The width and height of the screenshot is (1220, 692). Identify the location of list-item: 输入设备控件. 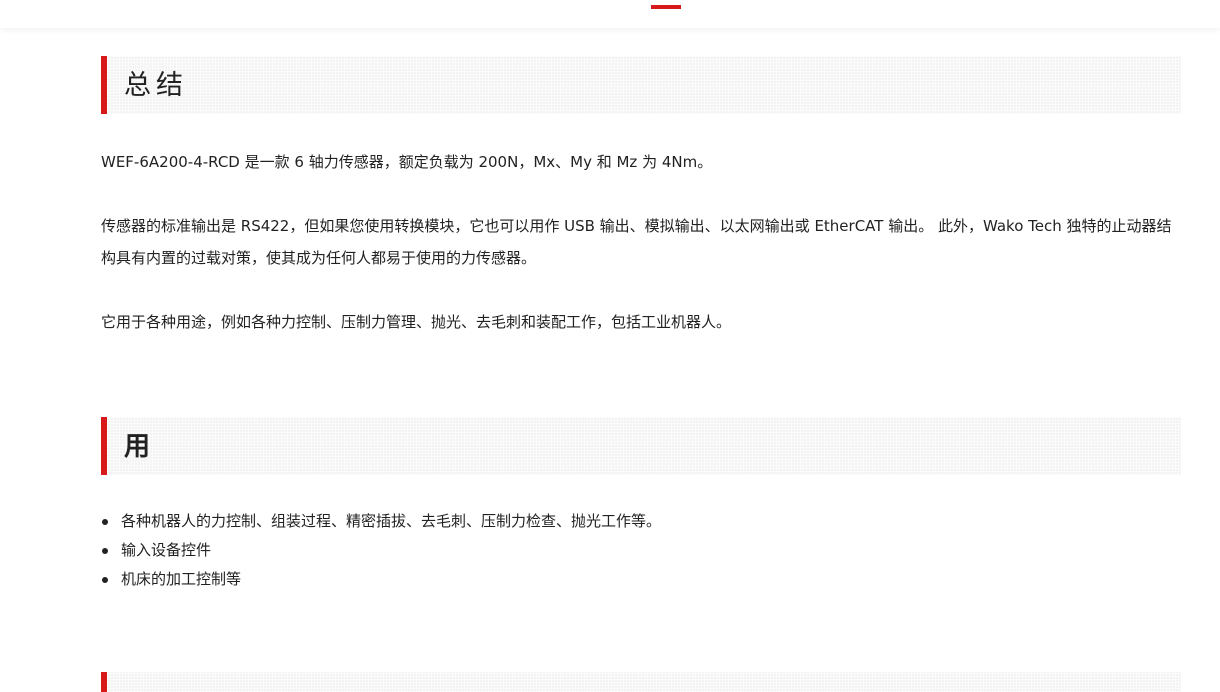
(631, 550).